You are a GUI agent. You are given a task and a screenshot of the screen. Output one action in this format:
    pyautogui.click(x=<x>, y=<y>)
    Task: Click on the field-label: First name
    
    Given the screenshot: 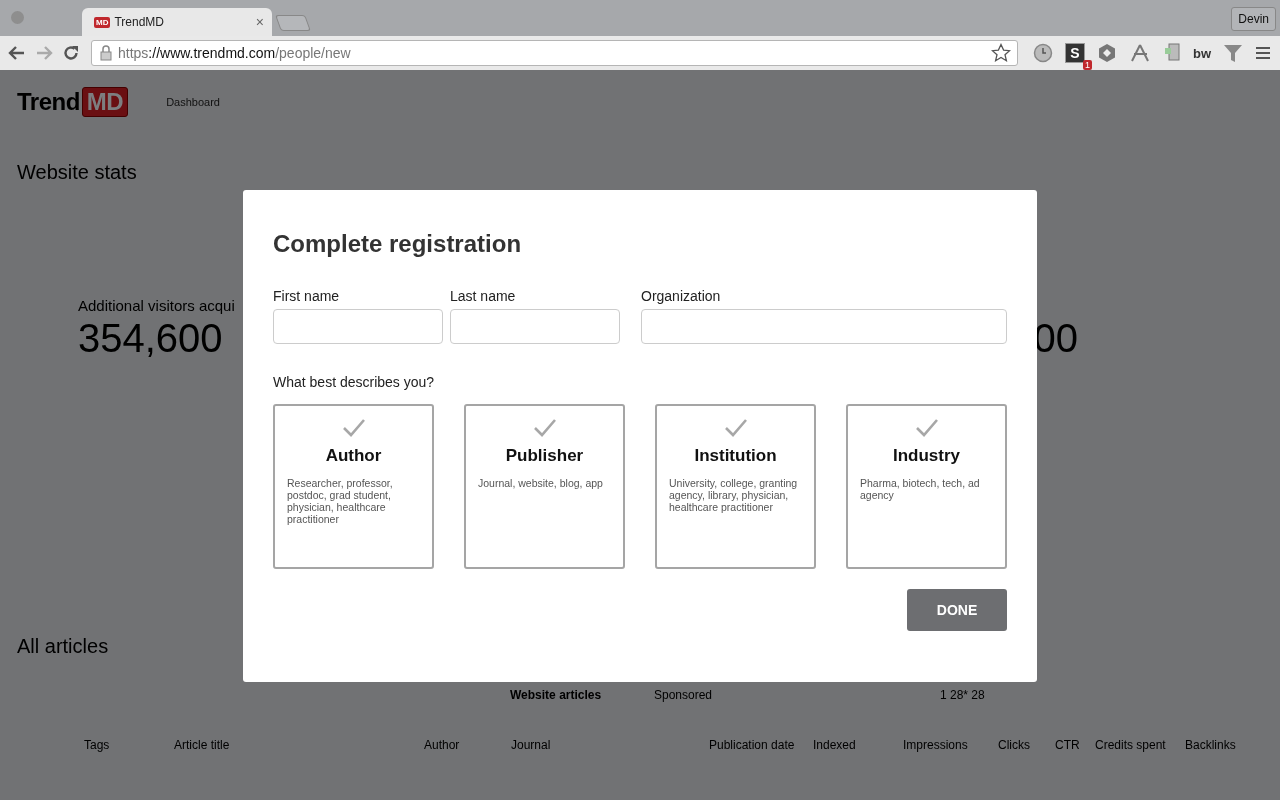 What is the action you would take?
    pyautogui.click(x=307, y=296)
    